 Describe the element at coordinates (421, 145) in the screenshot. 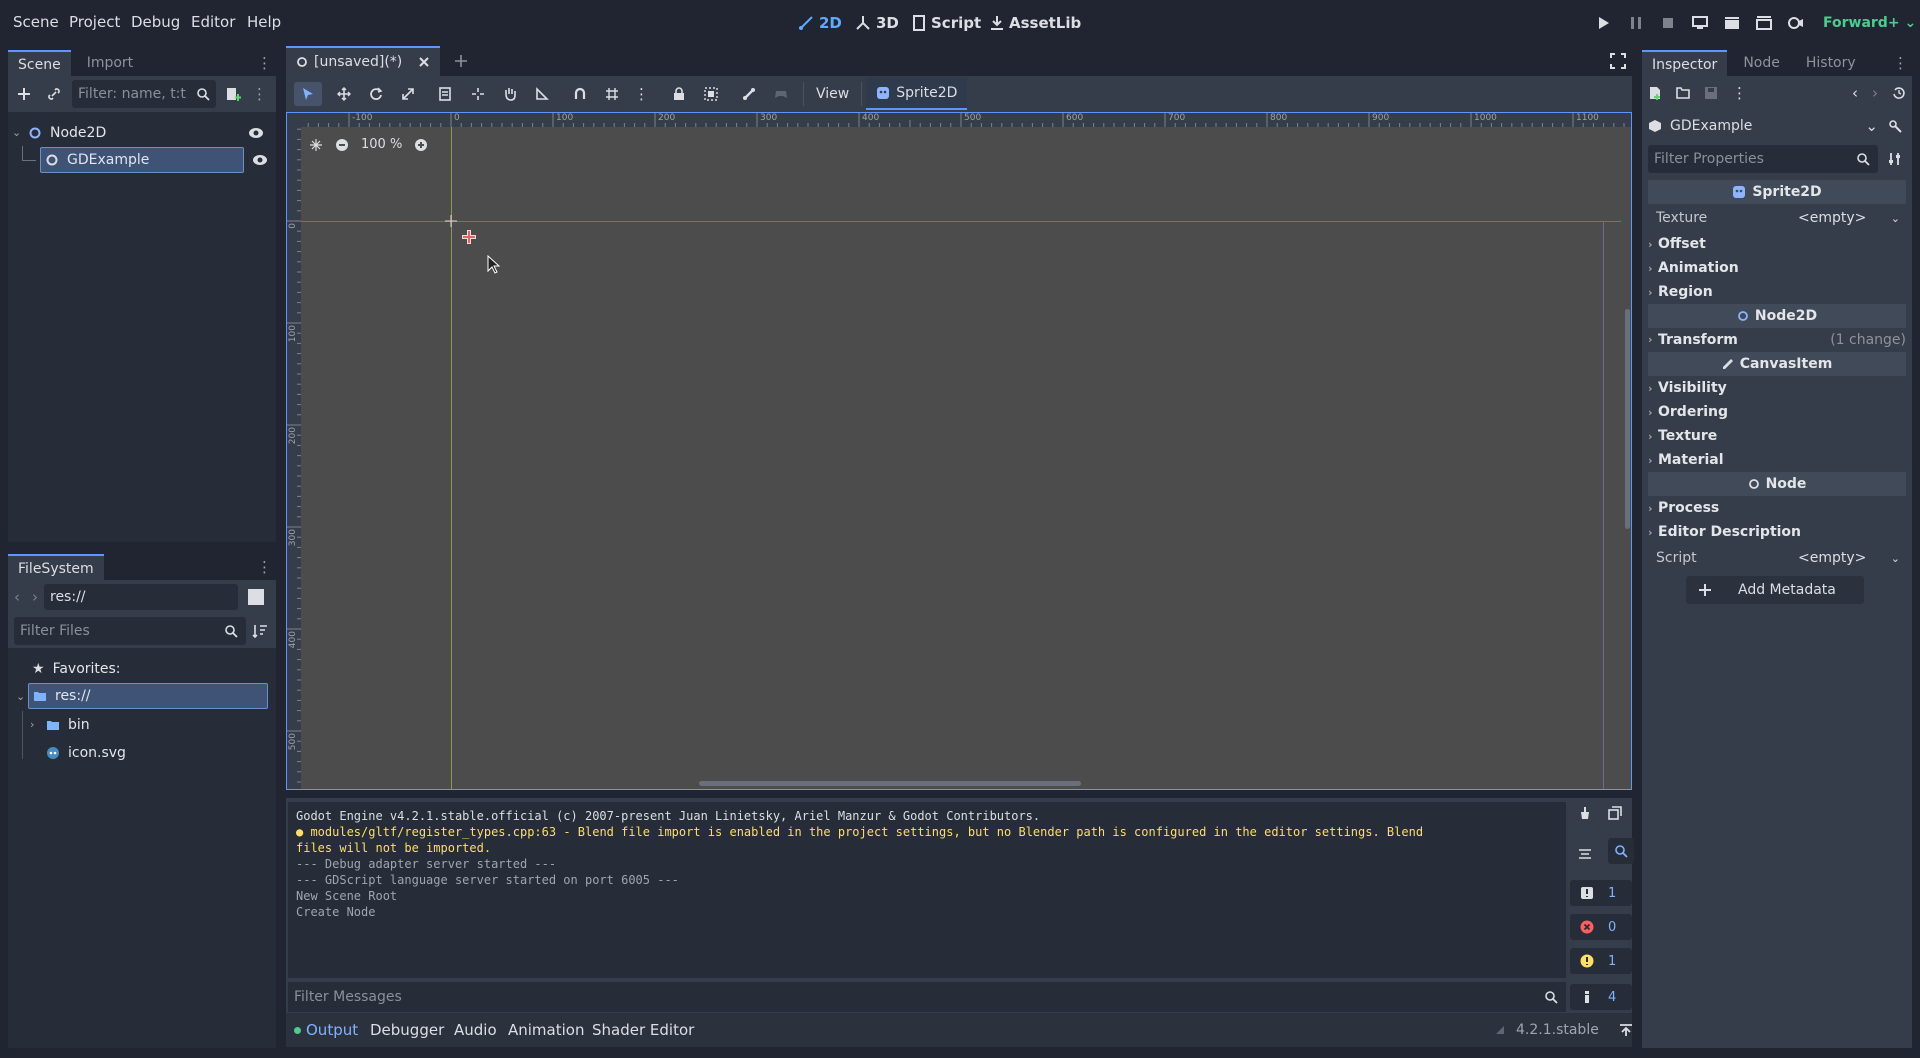

I see `zoom-in-icon` at that location.